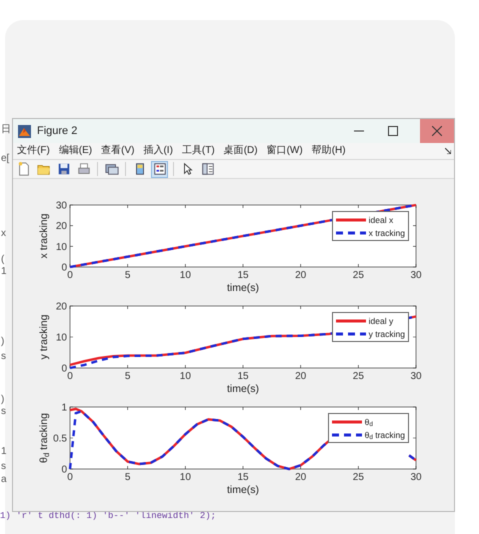 Image resolution: width=479 pixels, height=534 pixels. I want to click on close-icon, so click(437, 131).